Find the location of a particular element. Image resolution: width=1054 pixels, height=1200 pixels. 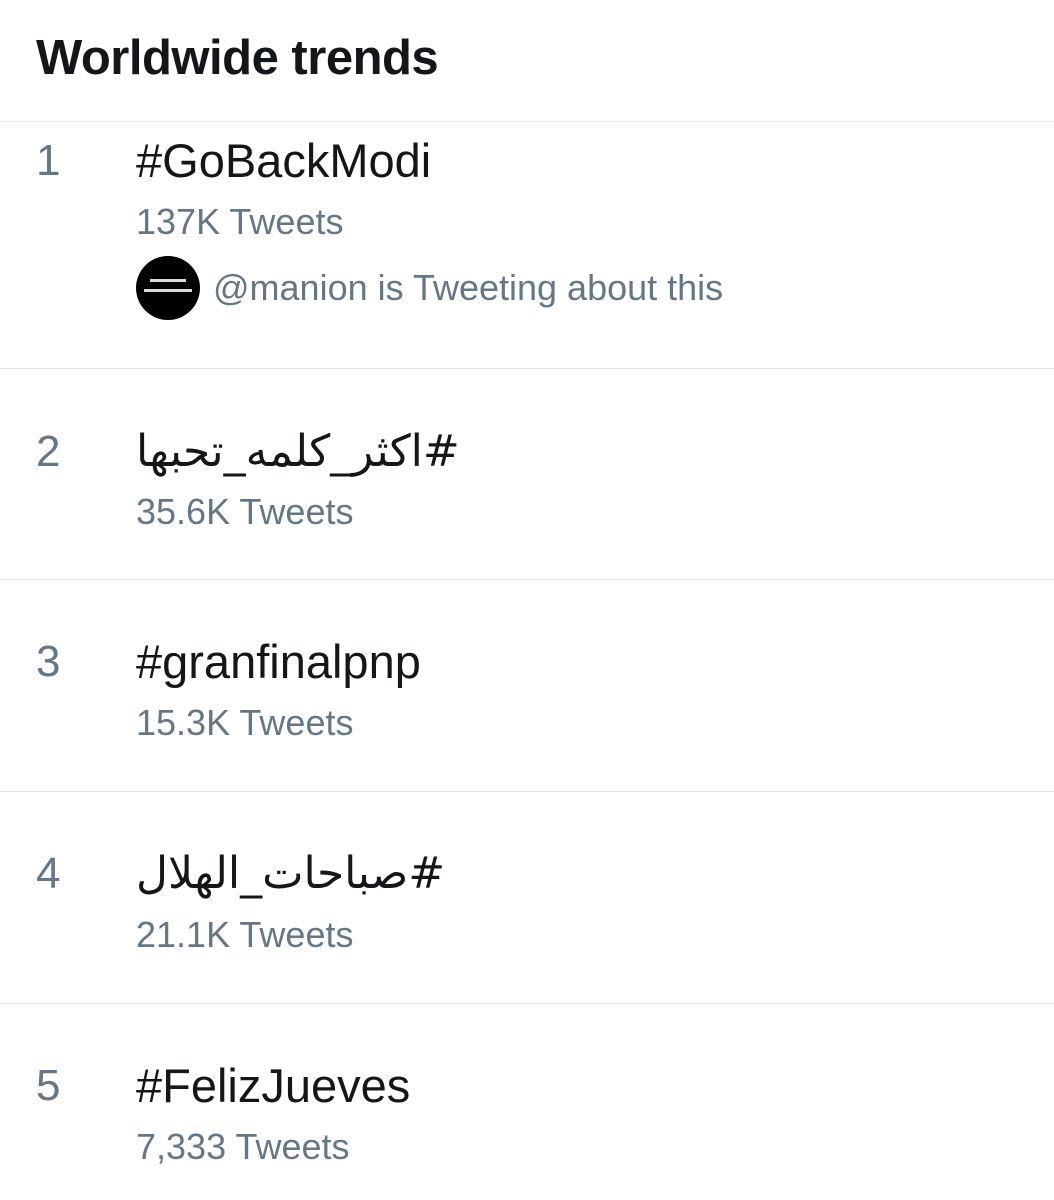

trend-tweet-count: 7,333 Tweets is located at coordinates (243, 1146).